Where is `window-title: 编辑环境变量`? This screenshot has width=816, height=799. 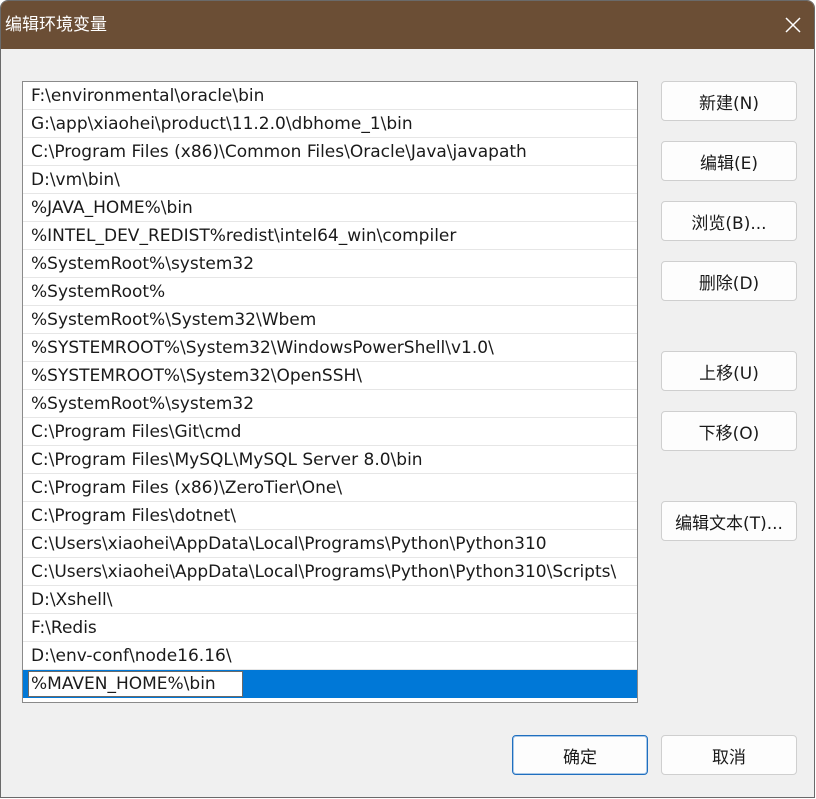
window-title: 编辑环境变量 is located at coordinates (56, 25).